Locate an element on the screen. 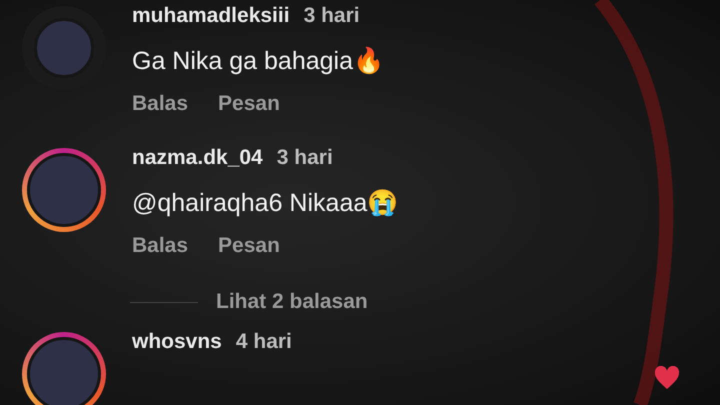  comment-text: Ga Nika ga bahagia🔥 is located at coordinates (258, 61).